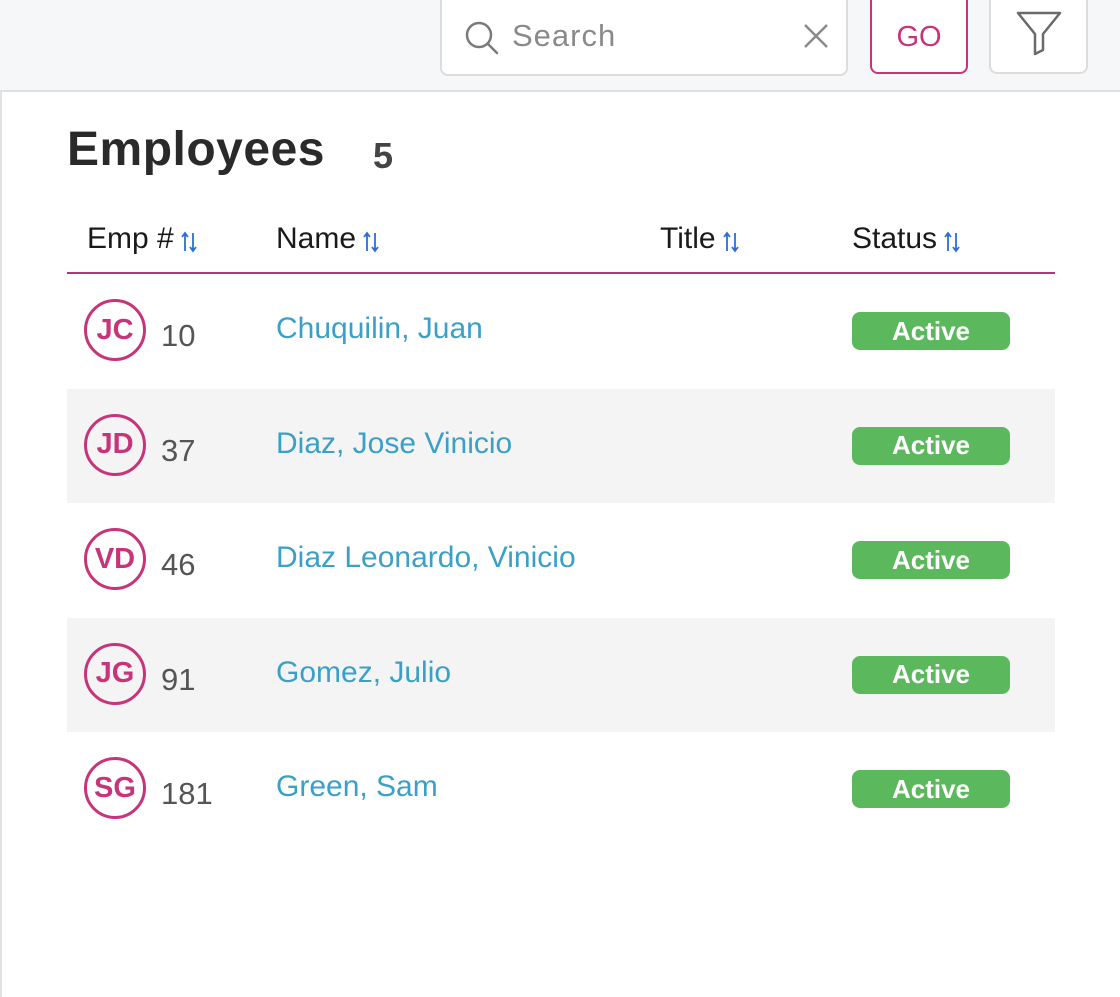 The width and height of the screenshot is (1120, 997). I want to click on column-header-name: Name, so click(328, 239).